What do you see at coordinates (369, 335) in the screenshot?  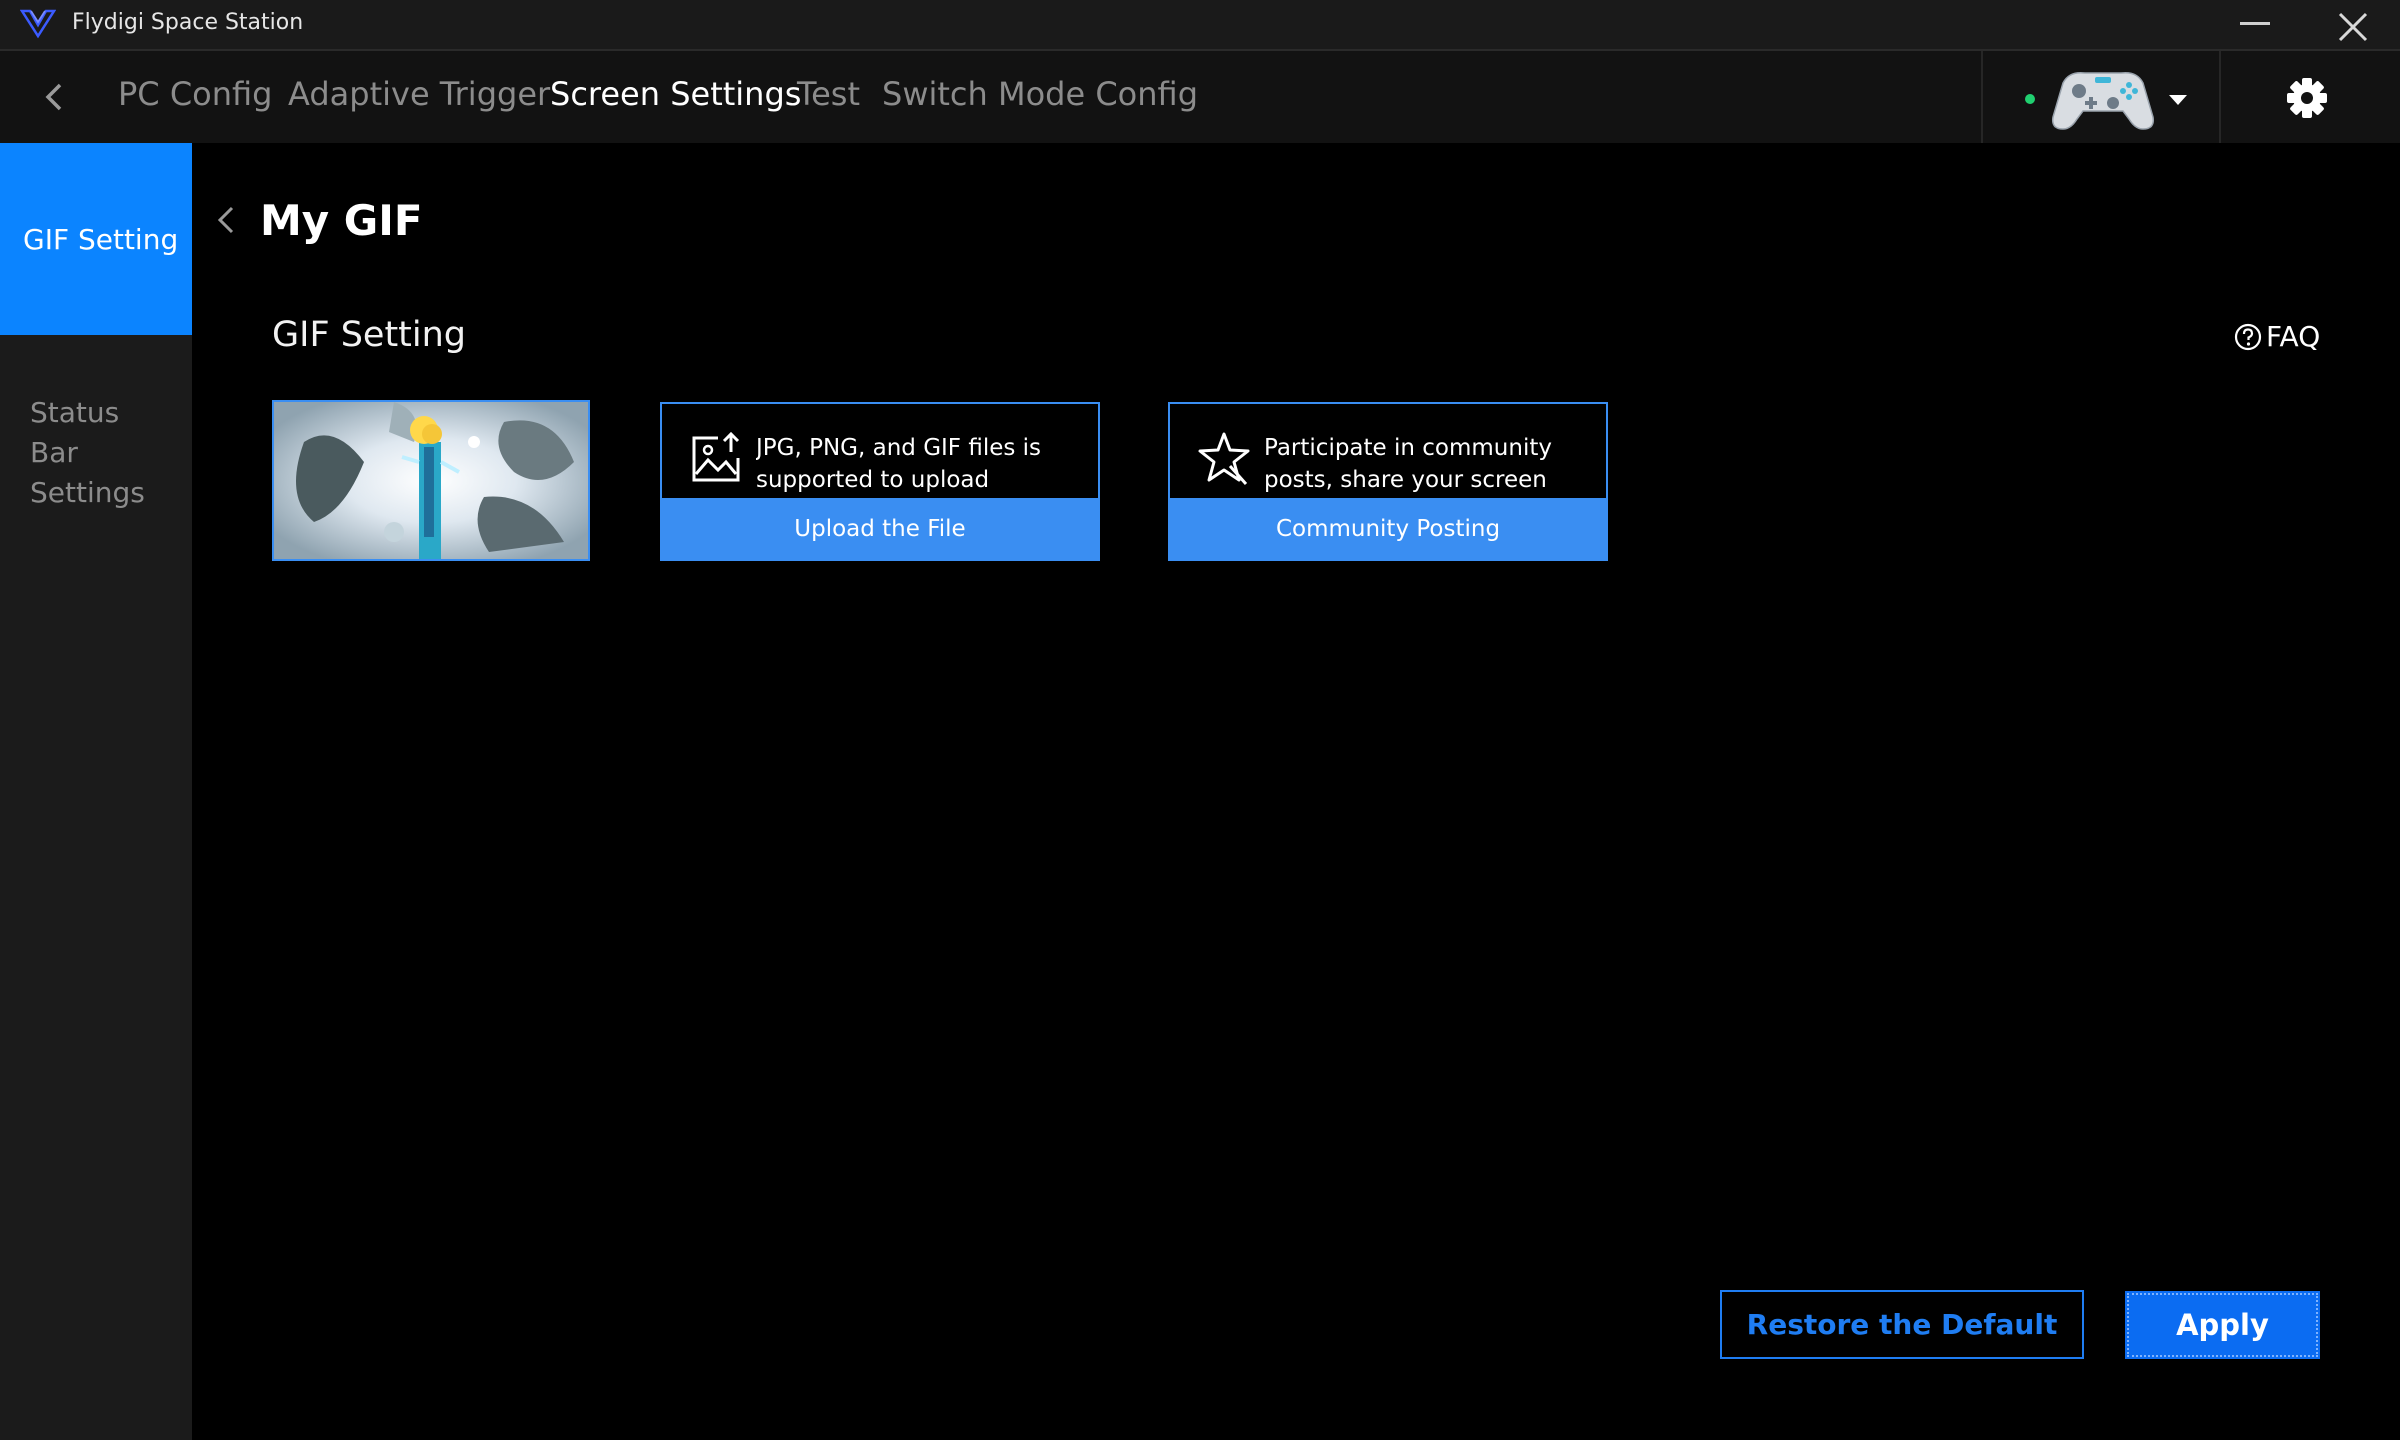 I see `section-title: GIF Setting` at bounding box center [369, 335].